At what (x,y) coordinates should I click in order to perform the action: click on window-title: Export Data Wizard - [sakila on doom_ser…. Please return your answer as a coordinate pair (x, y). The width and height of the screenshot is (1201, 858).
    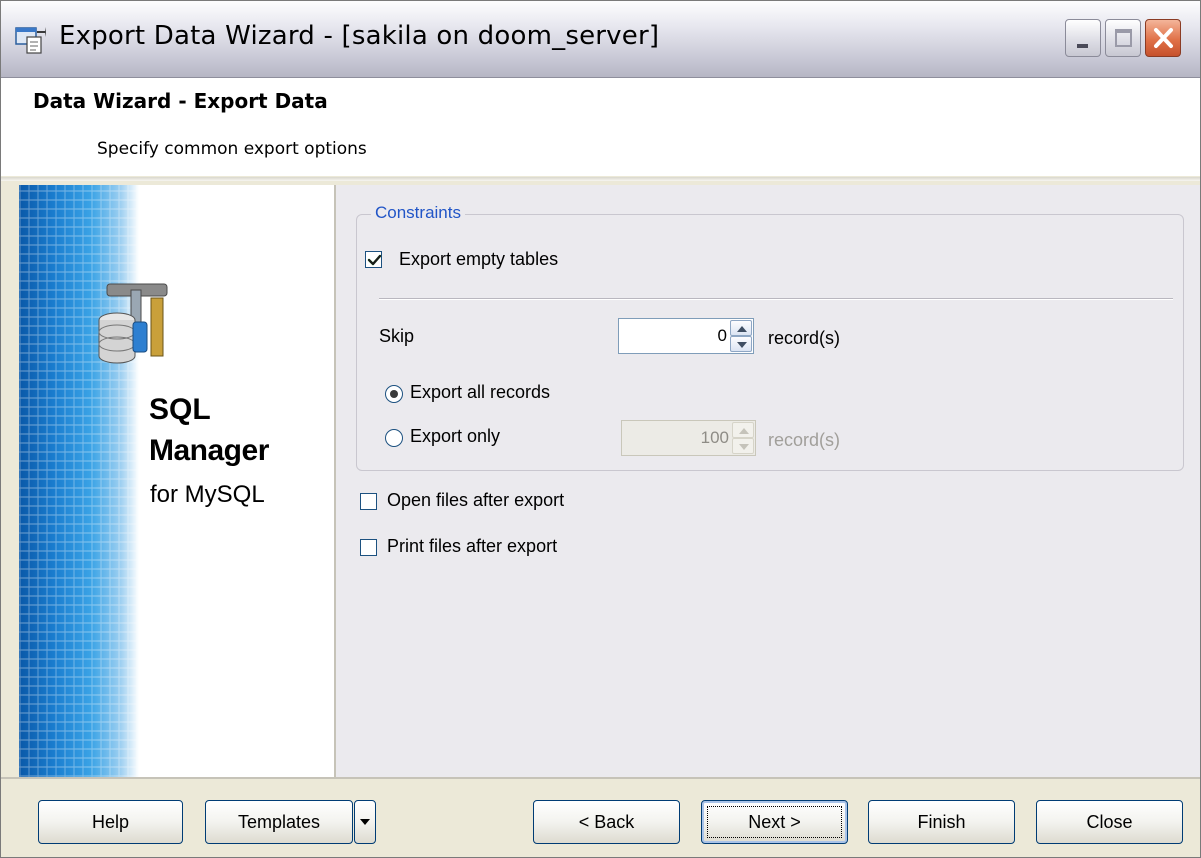
    Looking at the image, I should click on (359, 36).